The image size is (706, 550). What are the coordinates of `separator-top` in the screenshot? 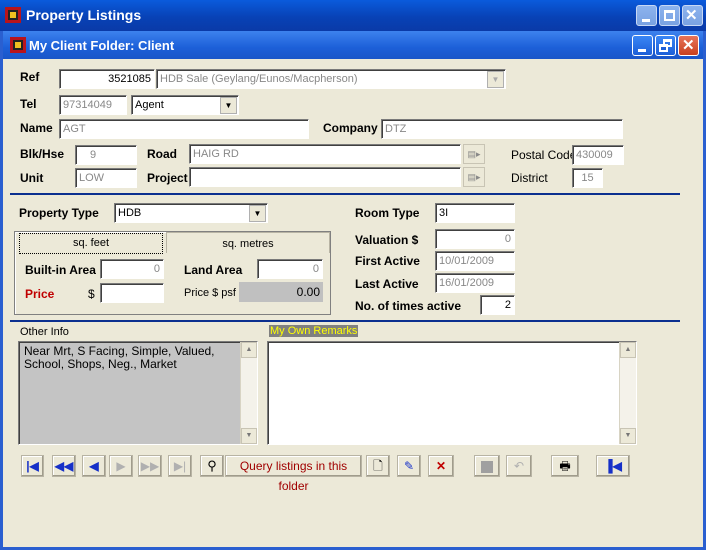 It's located at (345, 194).